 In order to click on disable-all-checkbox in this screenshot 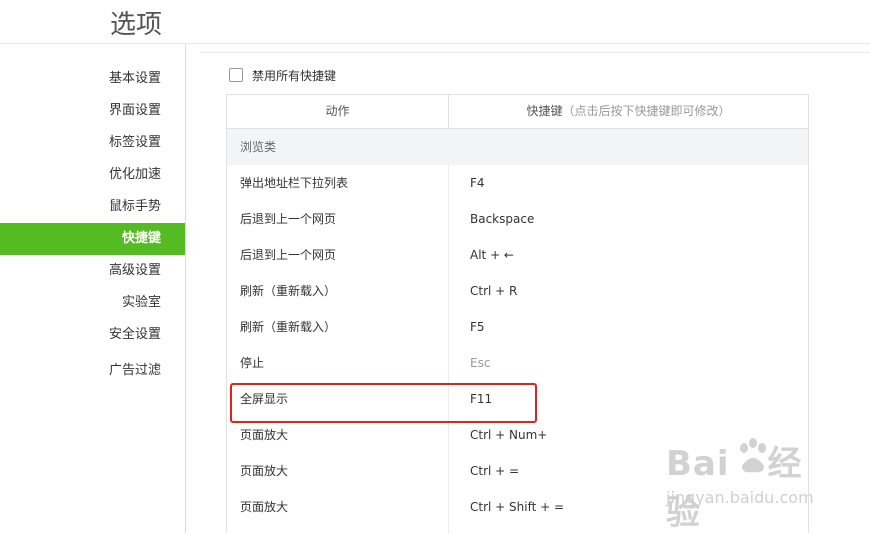, I will do `click(236, 75)`.